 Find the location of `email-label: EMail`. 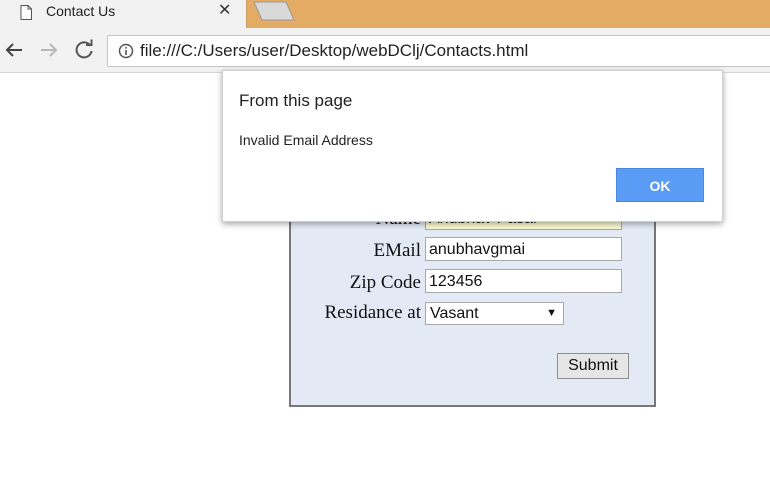

email-label: EMail is located at coordinates (397, 250).